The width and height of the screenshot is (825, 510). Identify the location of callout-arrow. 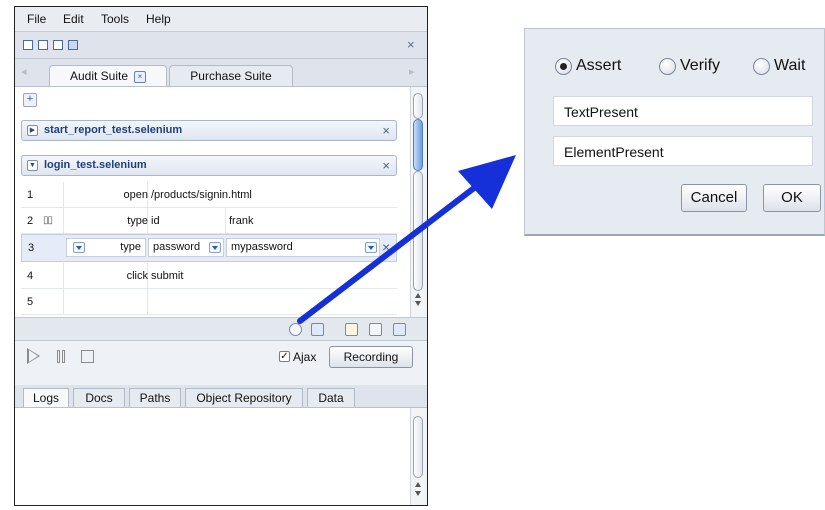
(406, 239).